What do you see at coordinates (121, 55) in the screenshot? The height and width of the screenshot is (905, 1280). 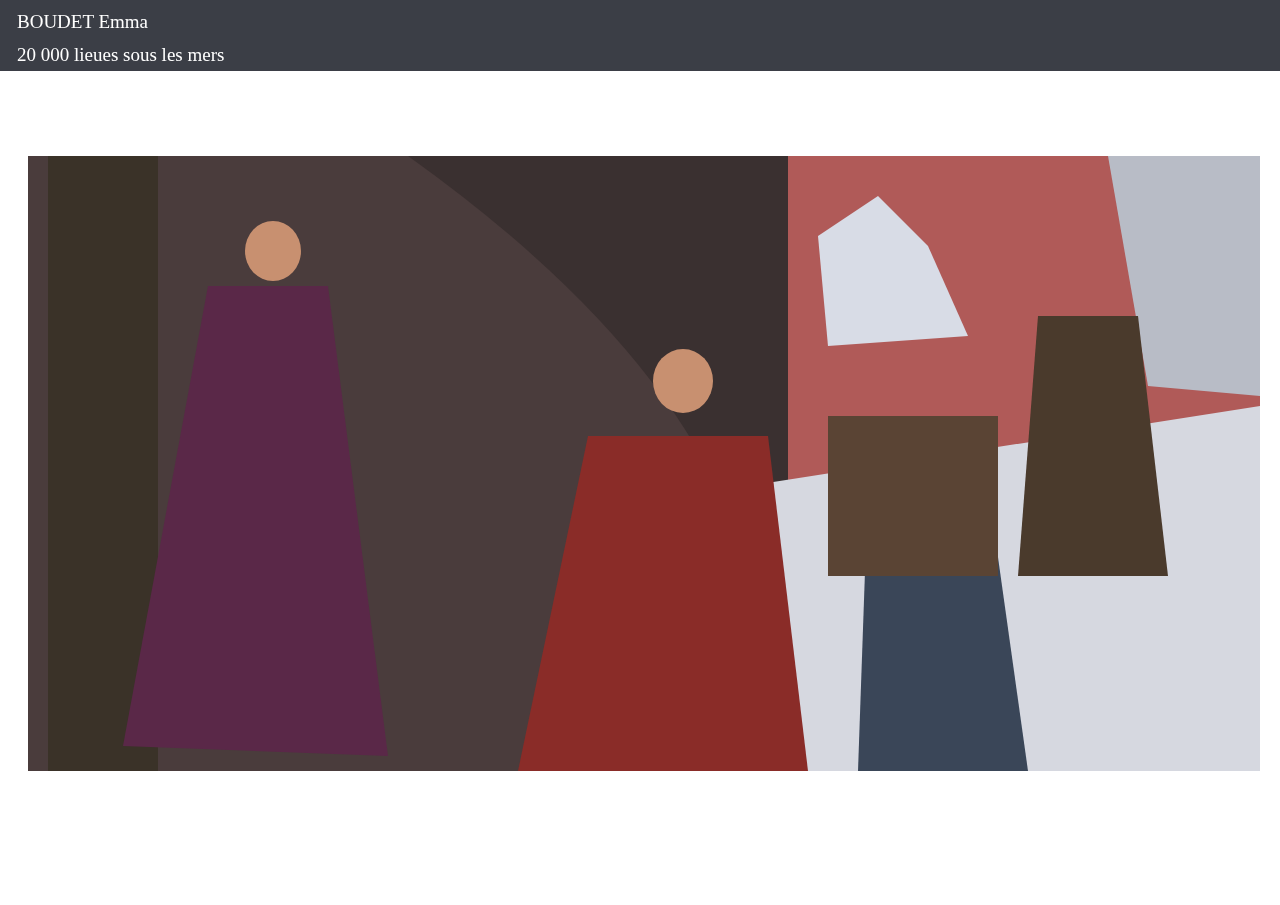 I see `work-title: 20 000 lieues sous les mers` at bounding box center [121, 55].